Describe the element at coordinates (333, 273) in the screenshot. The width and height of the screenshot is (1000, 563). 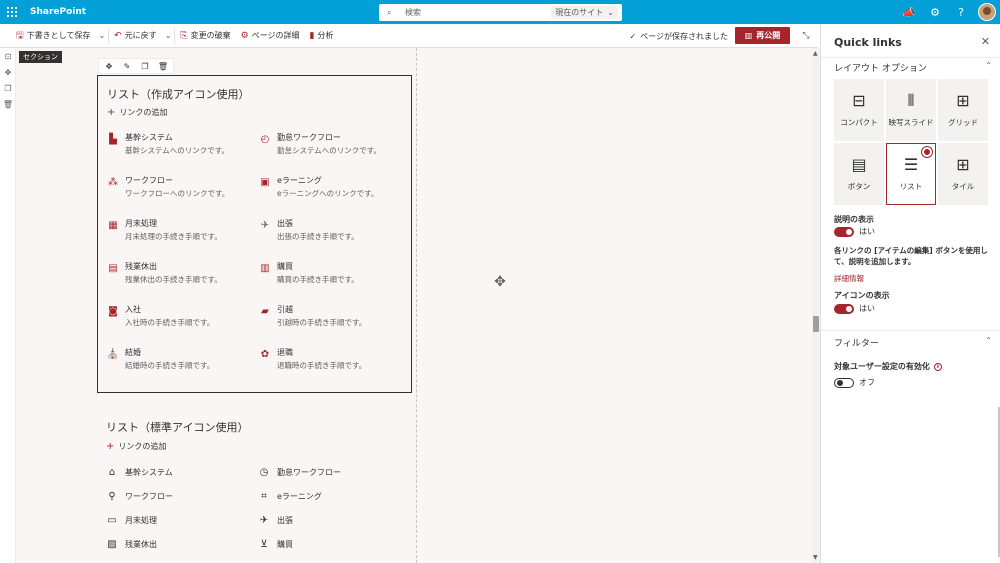
I see `list-item: ▥ 購買 購買の手続き手順です。` at that location.